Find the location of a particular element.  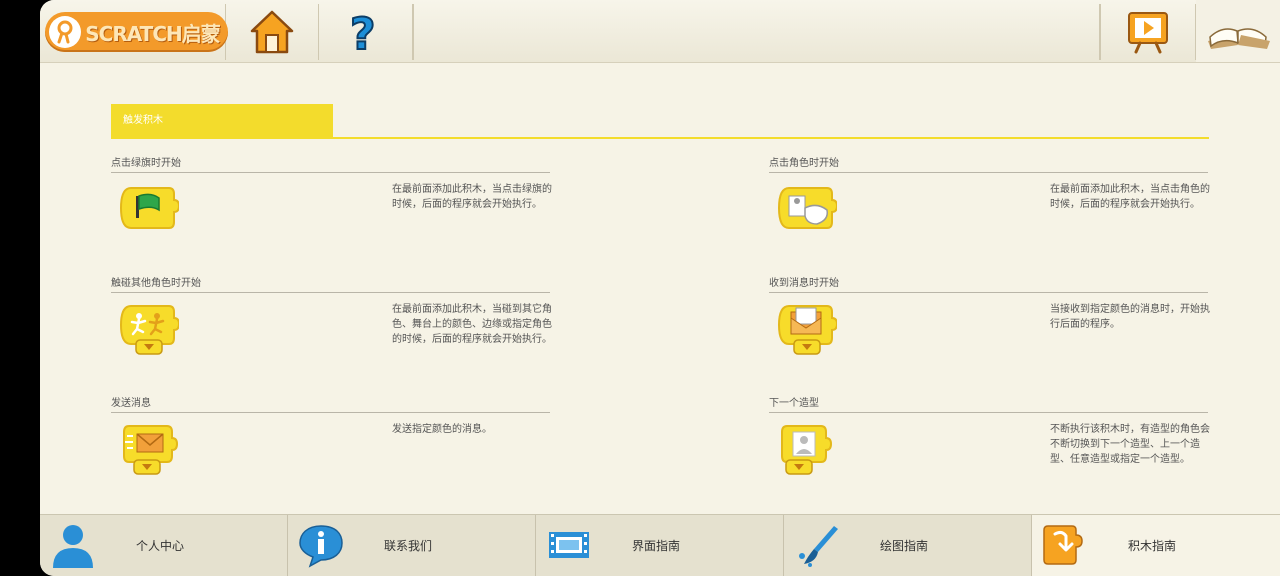

video-button is located at coordinates (1148, 32).